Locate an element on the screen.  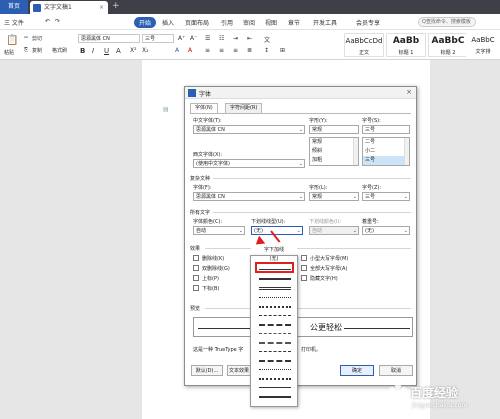
text-tools-button: AaBbC 文字排 is located at coordinates (483, 45).